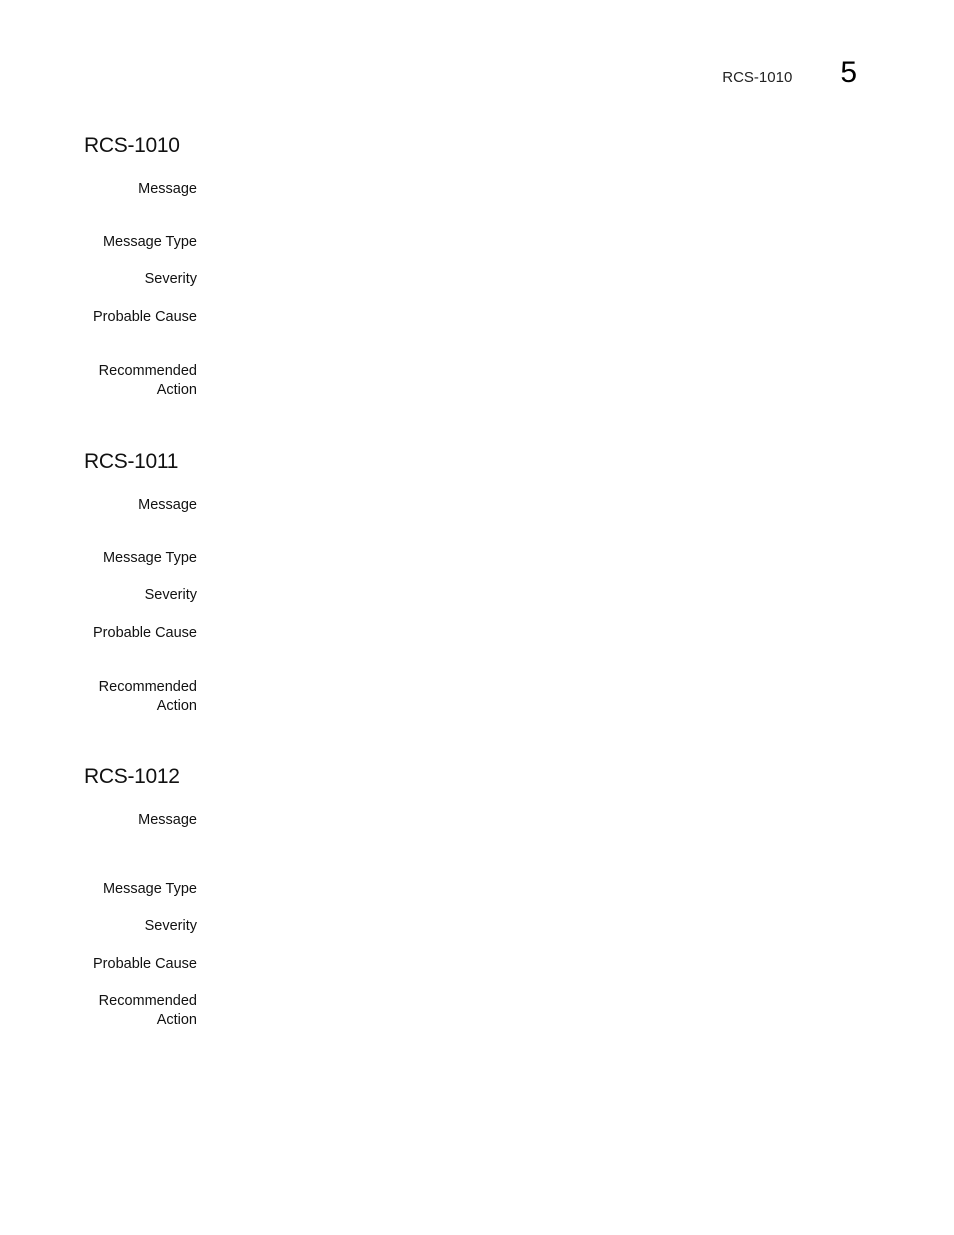  What do you see at coordinates (131, 461) in the screenshot?
I see `entry-title: RCS-1011` at bounding box center [131, 461].